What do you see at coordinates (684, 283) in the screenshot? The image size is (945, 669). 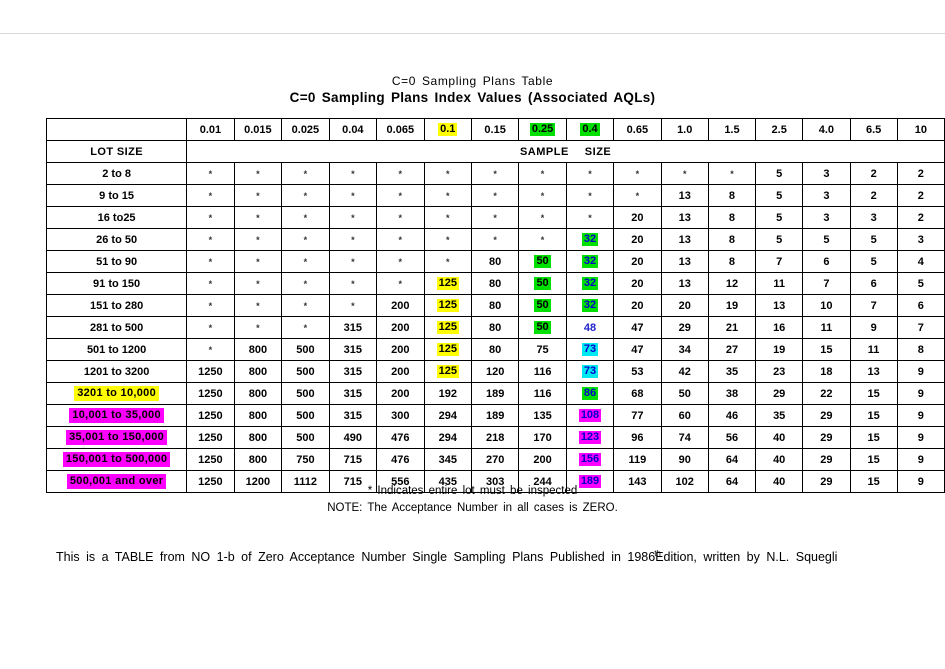 I see `sample-size-cell: 13` at bounding box center [684, 283].